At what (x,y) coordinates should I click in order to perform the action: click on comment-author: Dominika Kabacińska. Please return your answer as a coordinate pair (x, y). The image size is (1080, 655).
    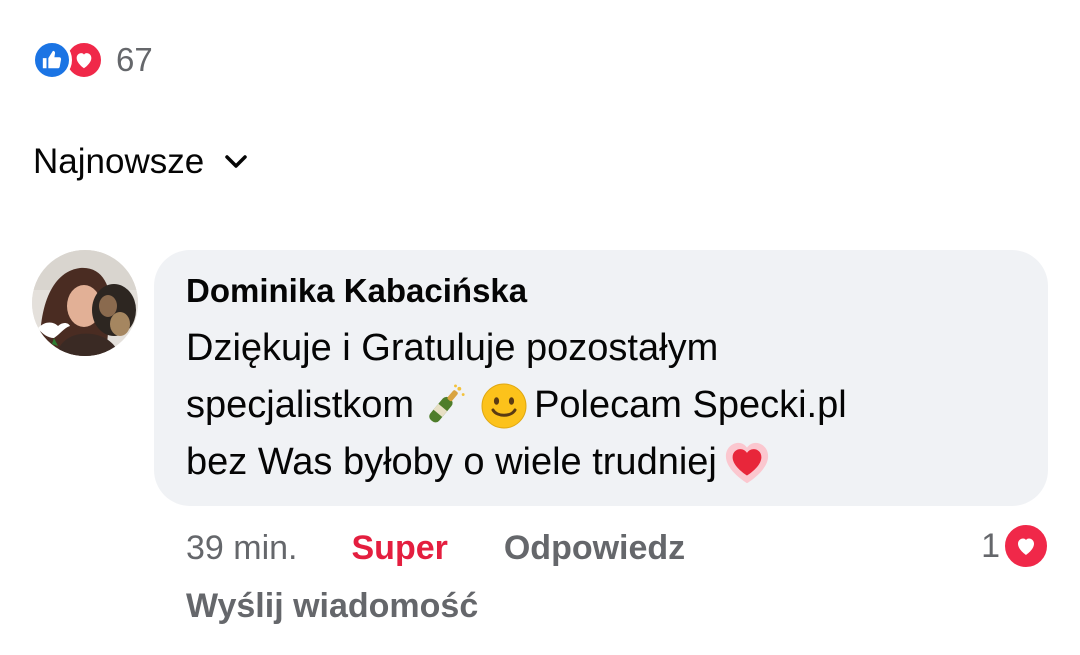
    Looking at the image, I should click on (601, 291).